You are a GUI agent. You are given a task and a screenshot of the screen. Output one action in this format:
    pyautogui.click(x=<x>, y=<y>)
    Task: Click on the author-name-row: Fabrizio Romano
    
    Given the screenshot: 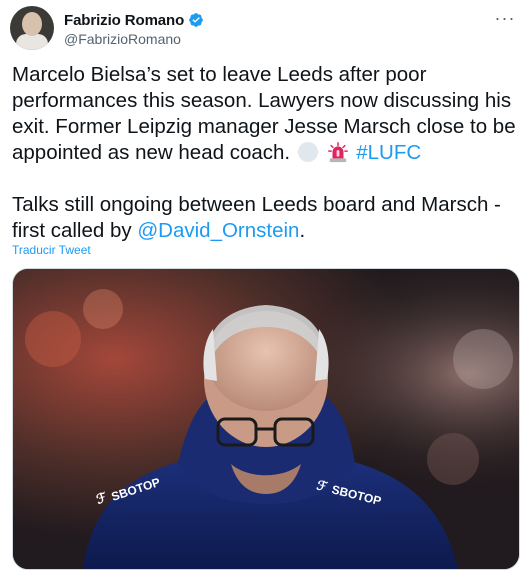 What is the action you would take?
    pyautogui.click(x=134, y=20)
    